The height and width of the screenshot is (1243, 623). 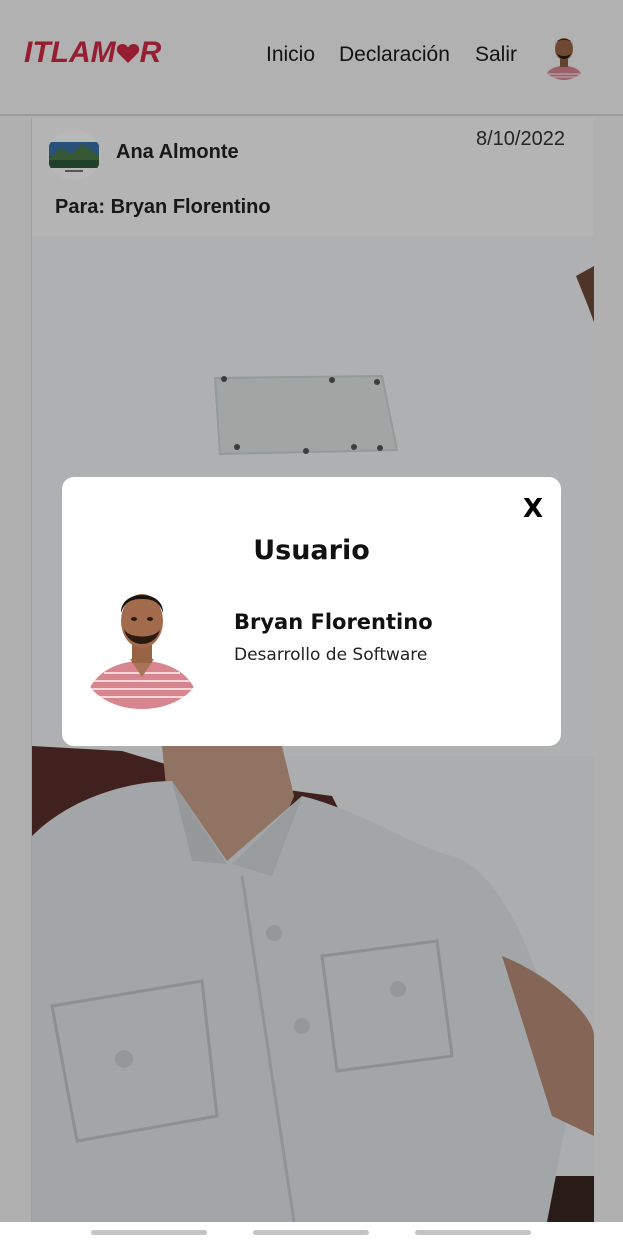 I want to click on bottom-bar, so click(x=311, y=1232).